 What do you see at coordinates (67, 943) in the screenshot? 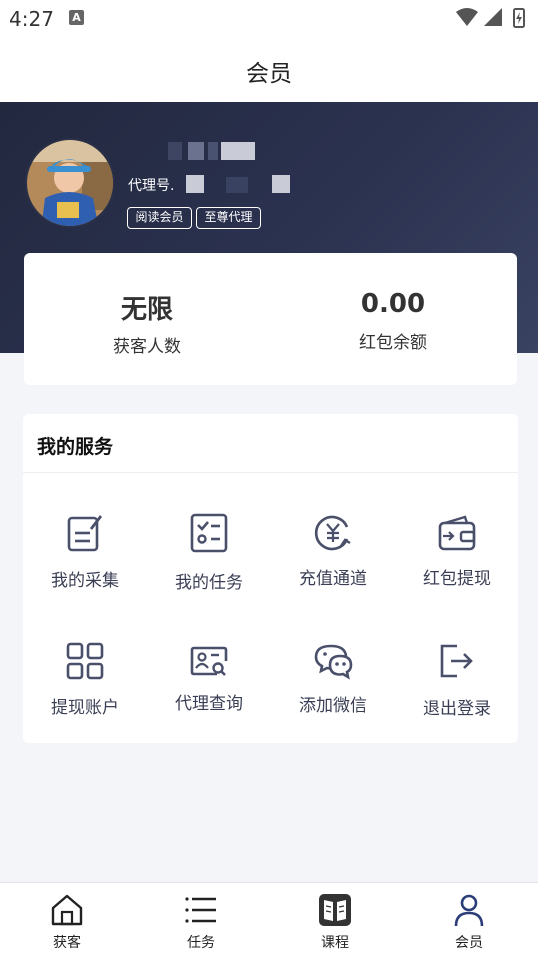
I see `nav-label: 获客` at bounding box center [67, 943].